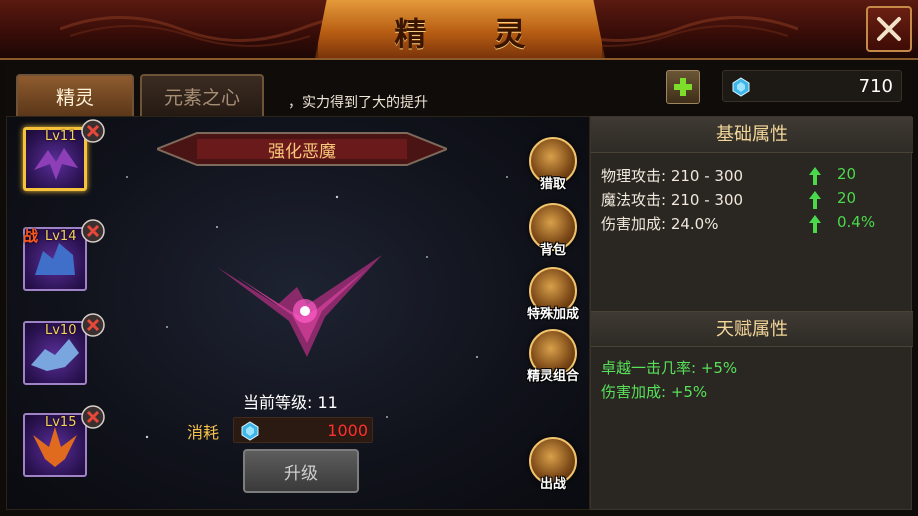 This screenshot has width=918, height=516. What do you see at coordinates (654, 392) in the screenshot?
I see `talent-damage-bonus: 伤害加成: +5%` at bounding box center [654, 392].